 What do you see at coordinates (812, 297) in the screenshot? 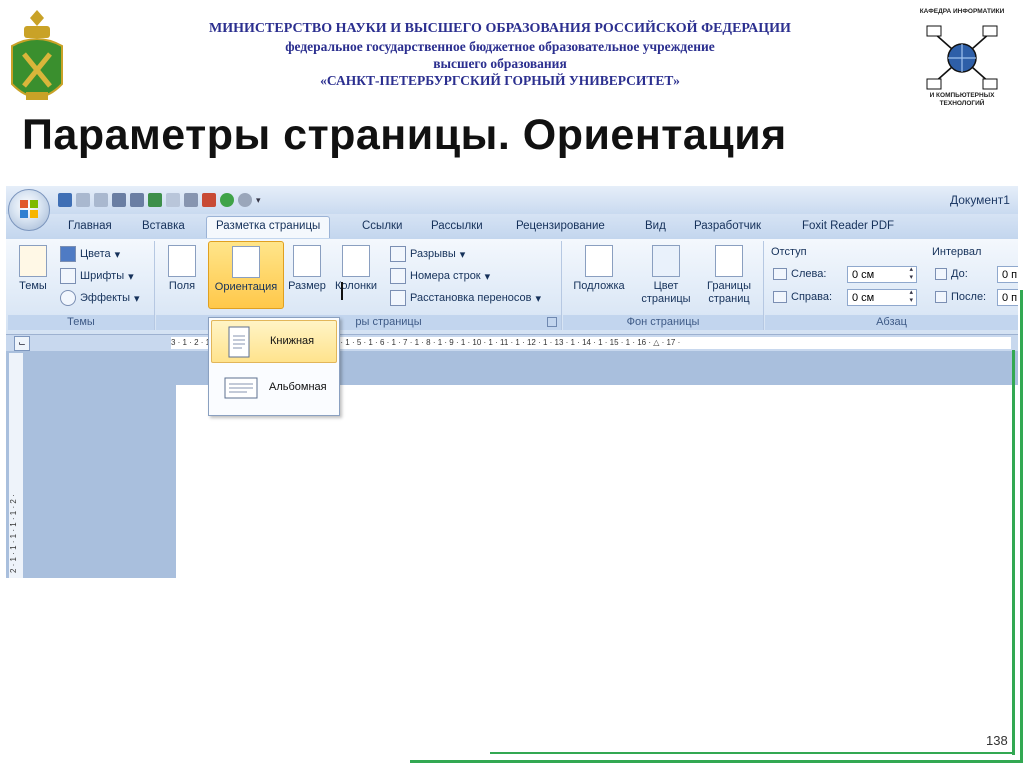
I see `indent-right-label: Справа:` at bounding box center [812, 297].